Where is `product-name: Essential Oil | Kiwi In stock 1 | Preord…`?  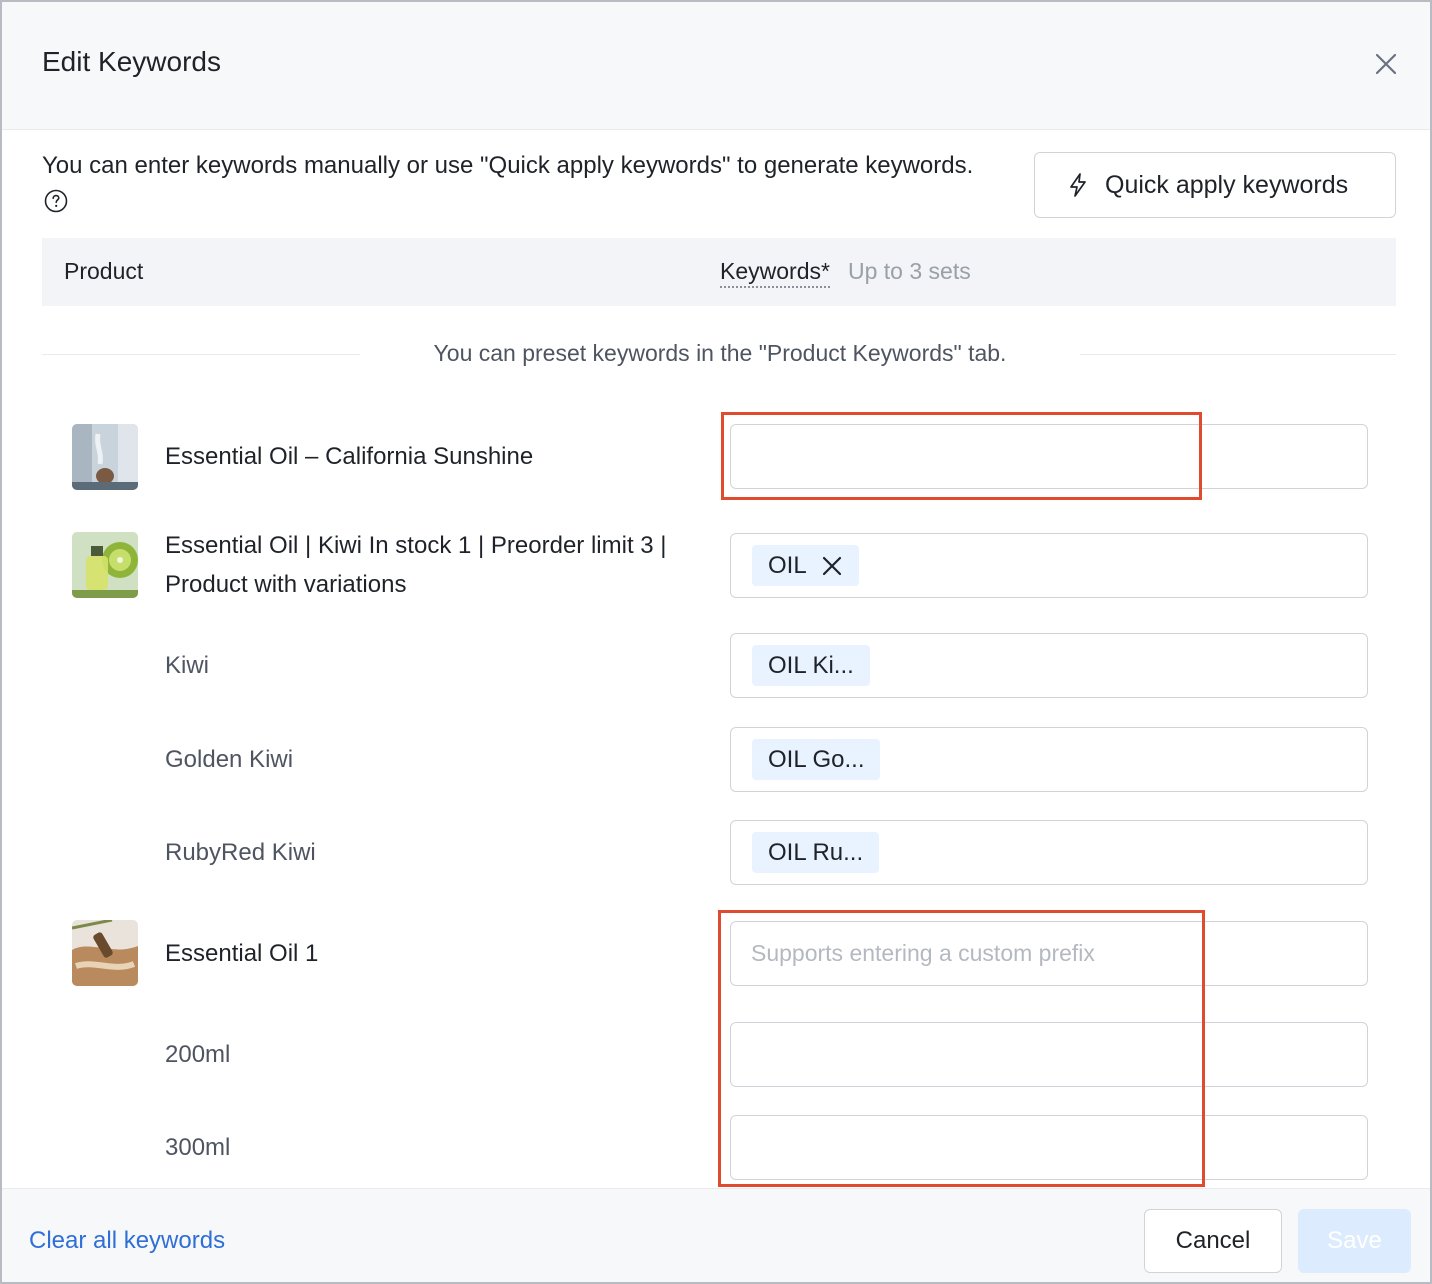 product-name: Essential Oil | Kiwi In stock 1 | Preord… is located at coordinates (416, 565).